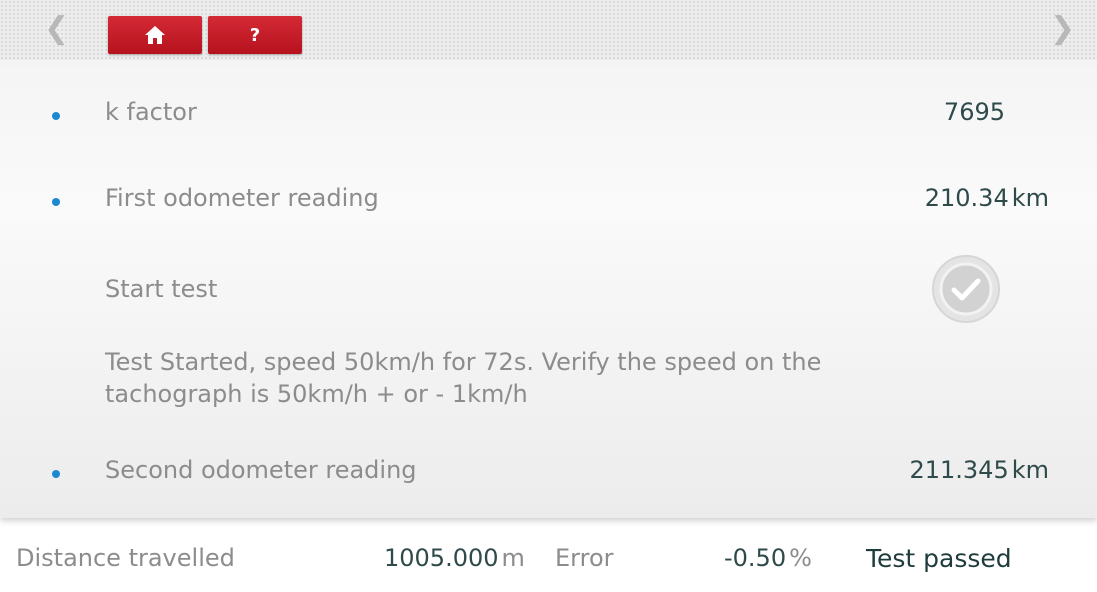 The image size is (1097, 592). Describe the element at coordinates (161, 289) in the screenshot. I see `start-test-label: Start test` at that location.